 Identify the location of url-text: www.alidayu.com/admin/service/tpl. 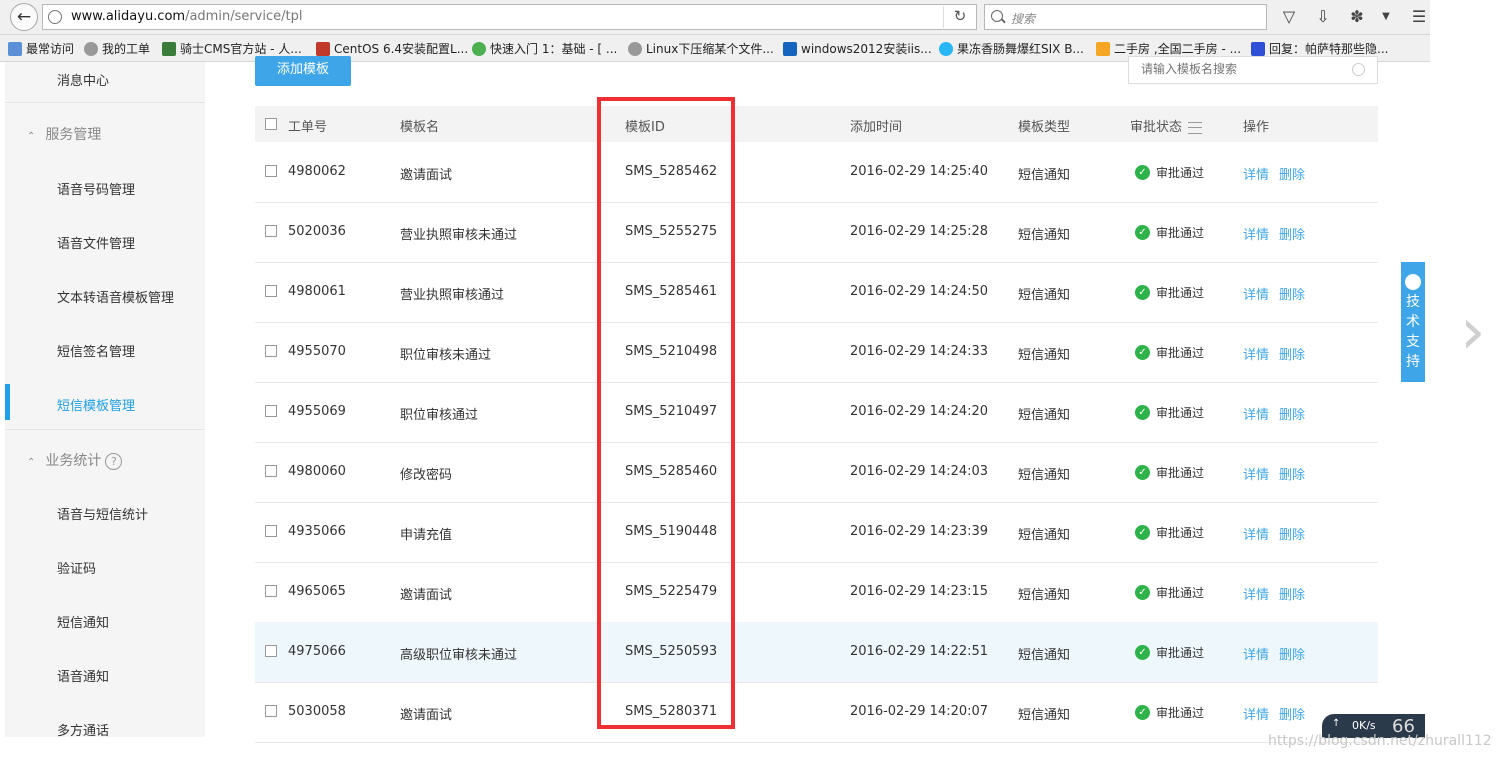
(186, 16).